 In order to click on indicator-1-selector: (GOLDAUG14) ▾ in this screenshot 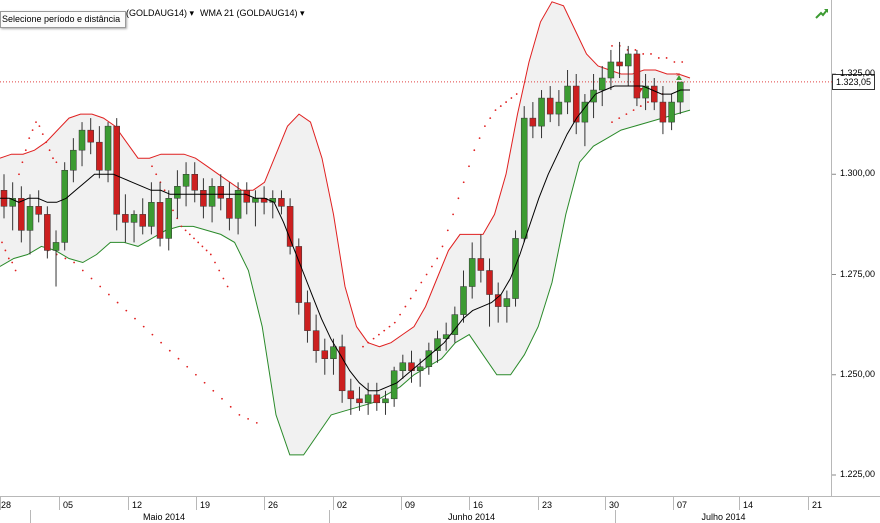, I will do `click(160, 13)`.